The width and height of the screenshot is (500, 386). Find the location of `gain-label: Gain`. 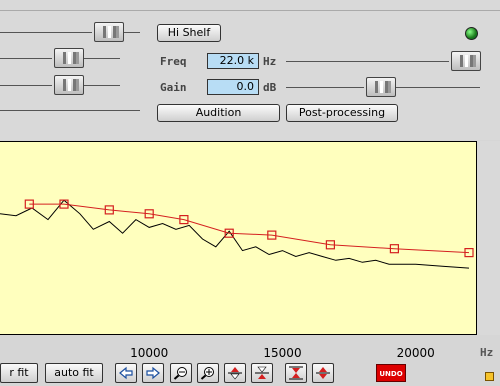

gain-label: Gain is located at coordinates (173, 87).